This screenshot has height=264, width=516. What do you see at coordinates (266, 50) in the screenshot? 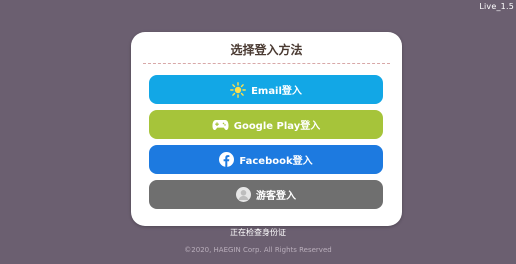
I see `dialog-title: 选择登入方法` at bounding box center [266, 50].